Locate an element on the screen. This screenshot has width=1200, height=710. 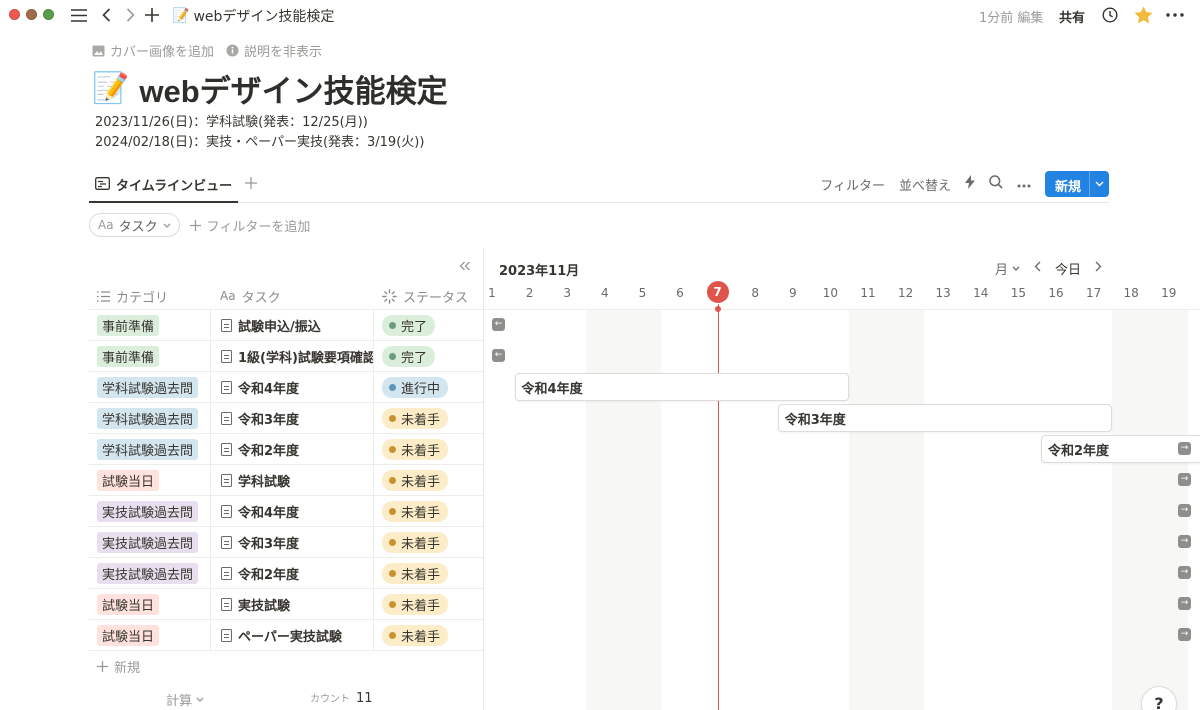
status-cell: 進行中 is located at coordinates (429, 387).